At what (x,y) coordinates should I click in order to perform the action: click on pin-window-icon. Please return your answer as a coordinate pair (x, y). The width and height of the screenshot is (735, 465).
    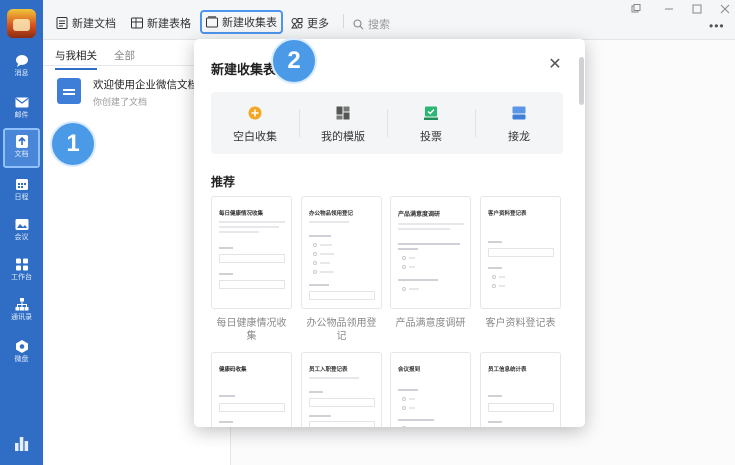
    Looking at the image, I should click on (636, 9).